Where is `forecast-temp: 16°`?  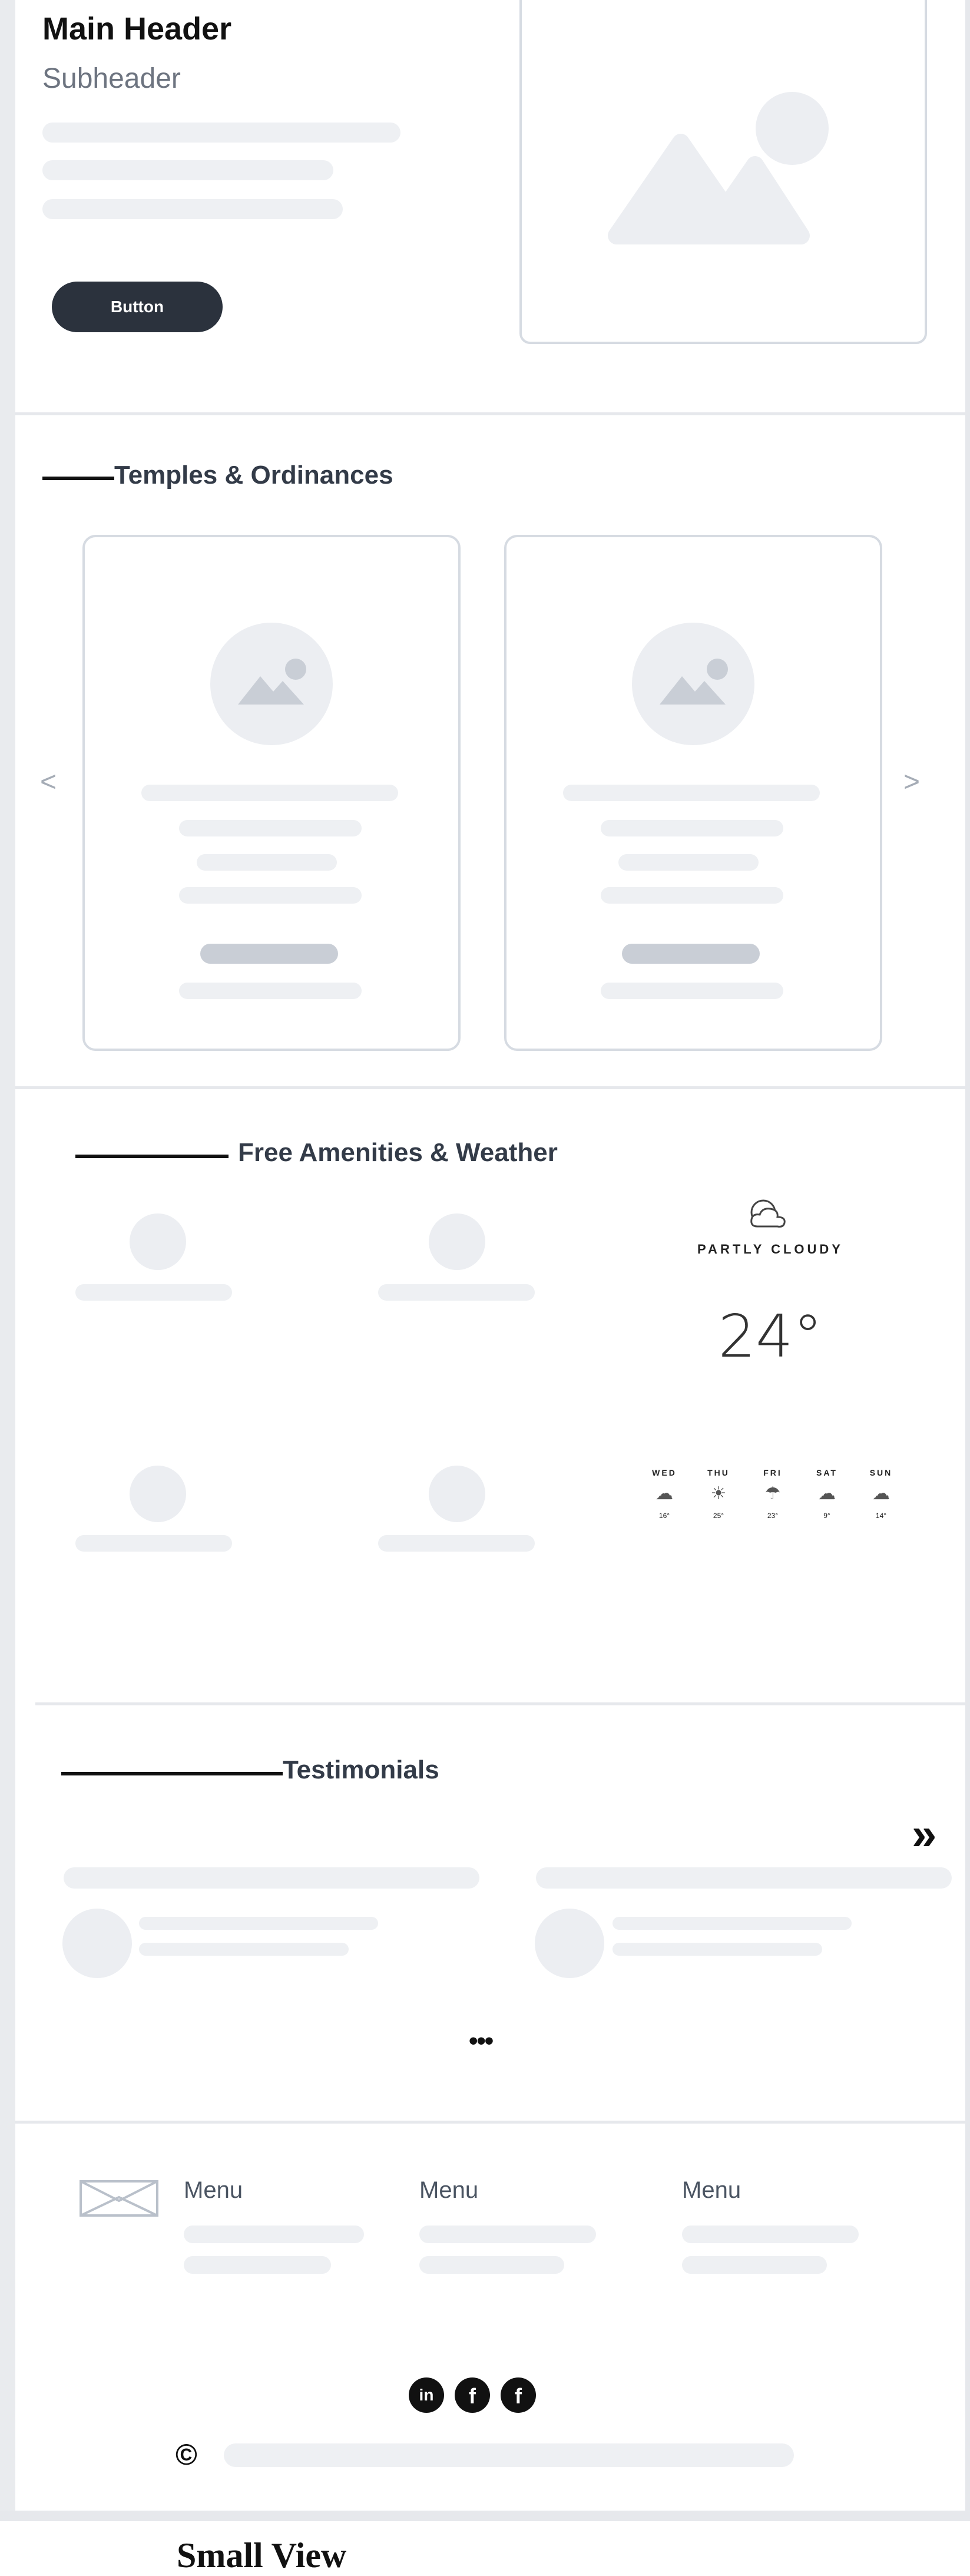
forecast-temp: 16° is located at coordinates (664, 1516).